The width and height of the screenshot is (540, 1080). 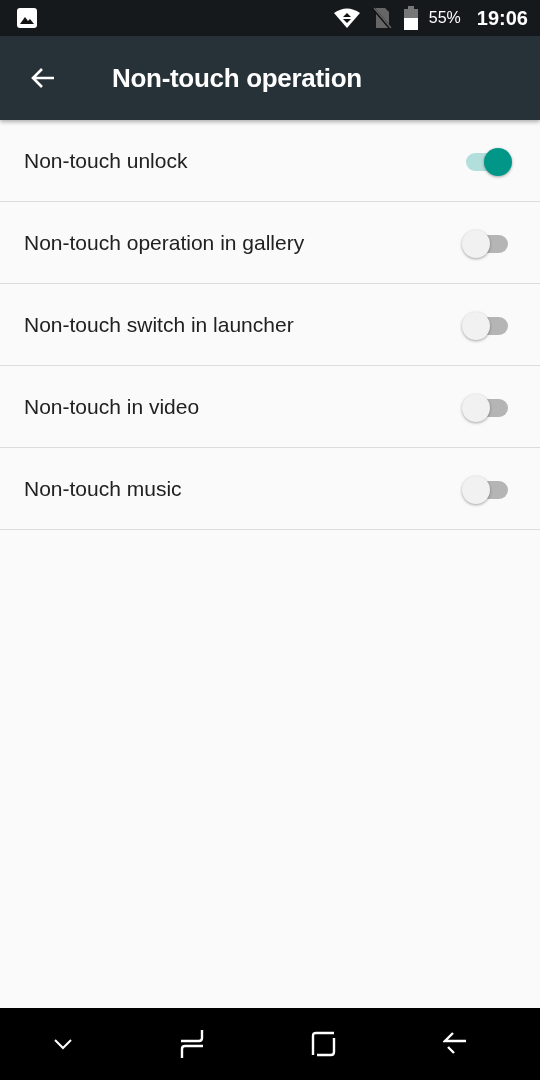 I want to click on chevron-down-icon, so click(x=63, y=1044).